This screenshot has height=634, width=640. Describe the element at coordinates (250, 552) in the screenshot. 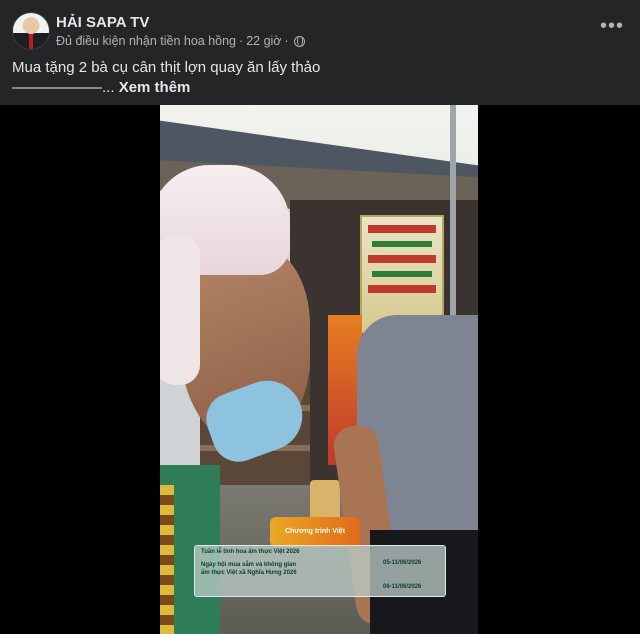

I see `overlay-line1: Tuần lễ tinh hoa ẩm thực Việt 2026` at that location.